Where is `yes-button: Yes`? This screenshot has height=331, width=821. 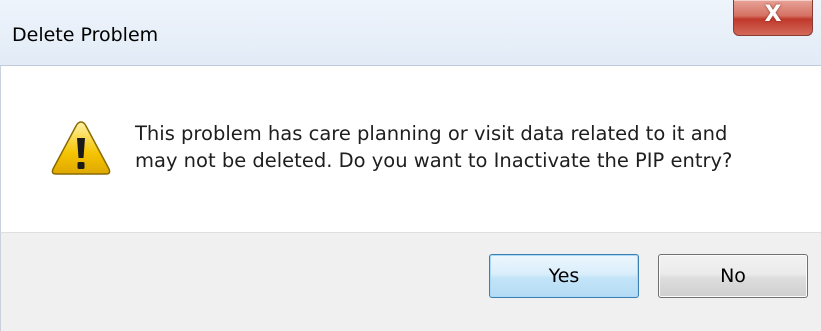
yes-button: Yes is located at coordinates (564, 276).